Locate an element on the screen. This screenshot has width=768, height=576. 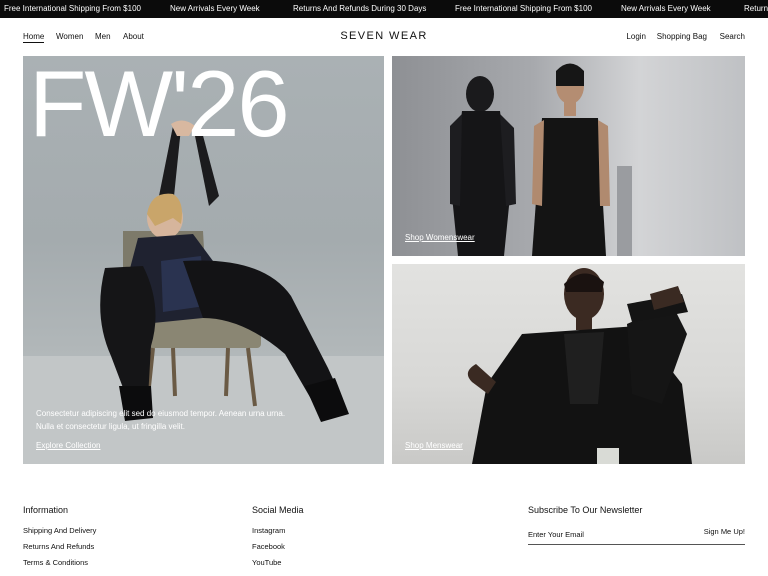
footer-link: Shipping And Delivery is located at coordinates (59, 531).